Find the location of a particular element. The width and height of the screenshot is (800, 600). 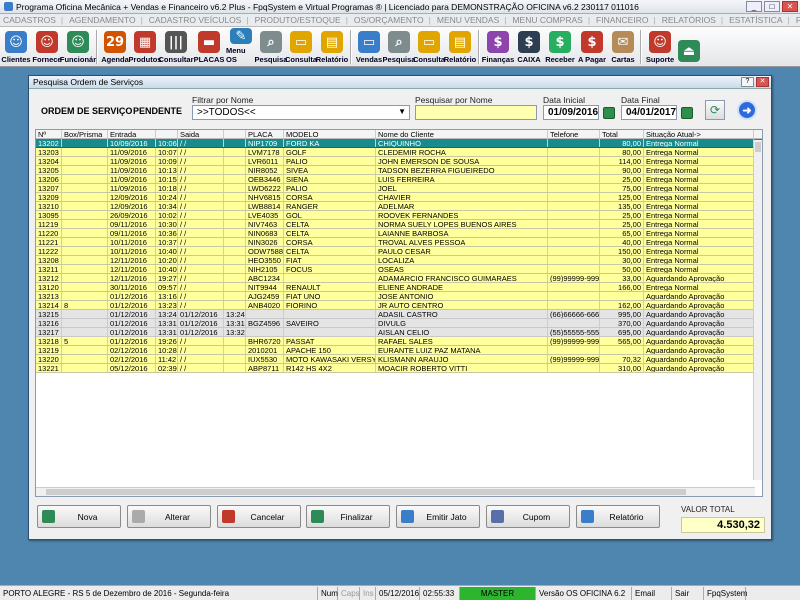

toolbar-button-cartas: ✉ Cartas is located at coordinates (623, 47).